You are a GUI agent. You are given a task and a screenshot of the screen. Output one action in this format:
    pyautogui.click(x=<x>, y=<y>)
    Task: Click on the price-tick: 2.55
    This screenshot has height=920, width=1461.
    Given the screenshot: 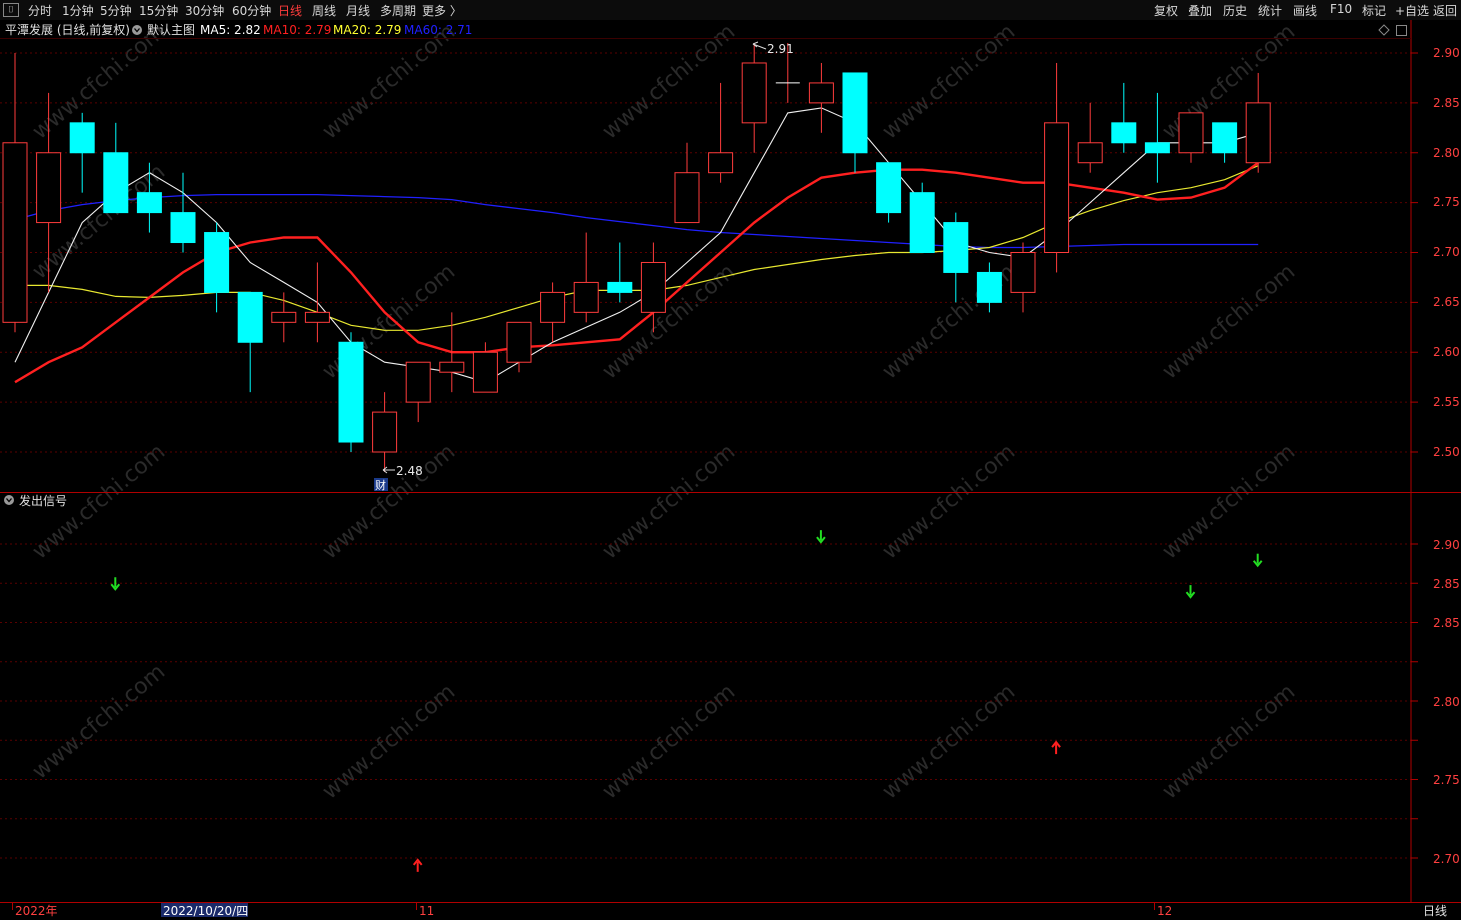 What is the action you would take?
    pyautogui.click(x=1446, y=402)
    